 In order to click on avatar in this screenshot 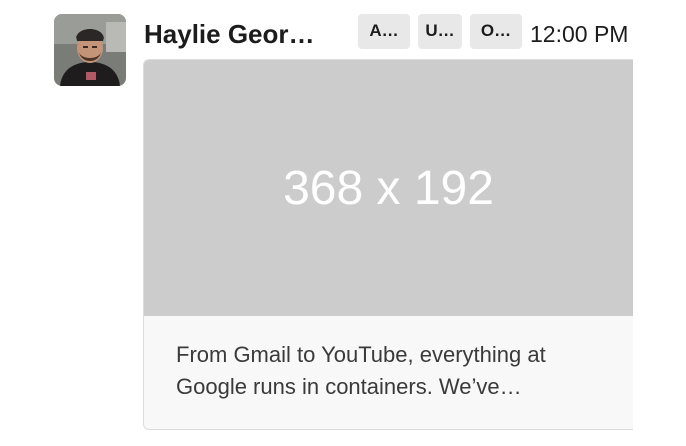, I will do `click(90, 50)`.